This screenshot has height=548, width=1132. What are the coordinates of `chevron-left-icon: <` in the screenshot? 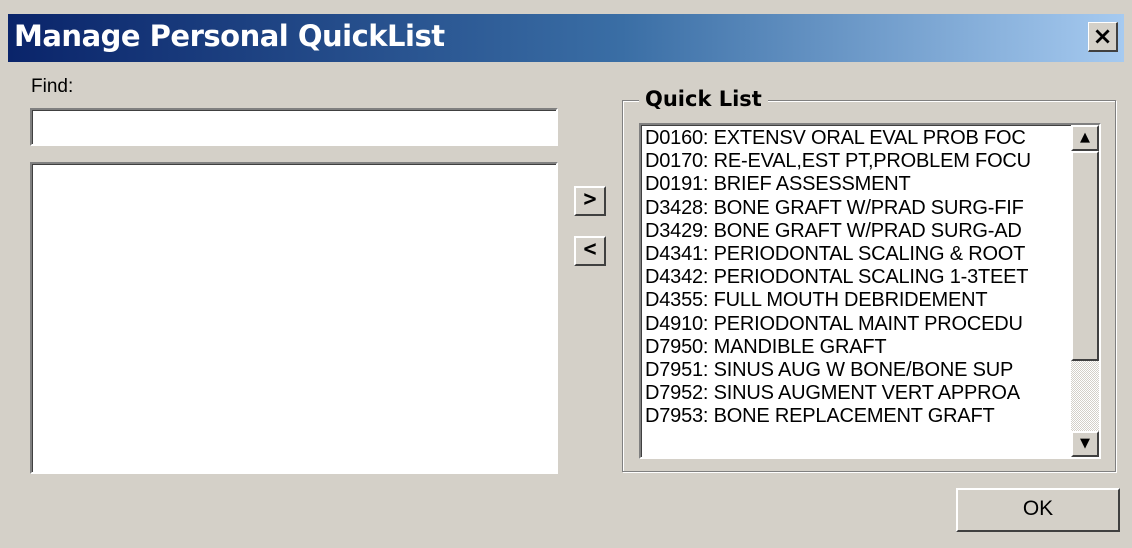 It's located at (590, 249).